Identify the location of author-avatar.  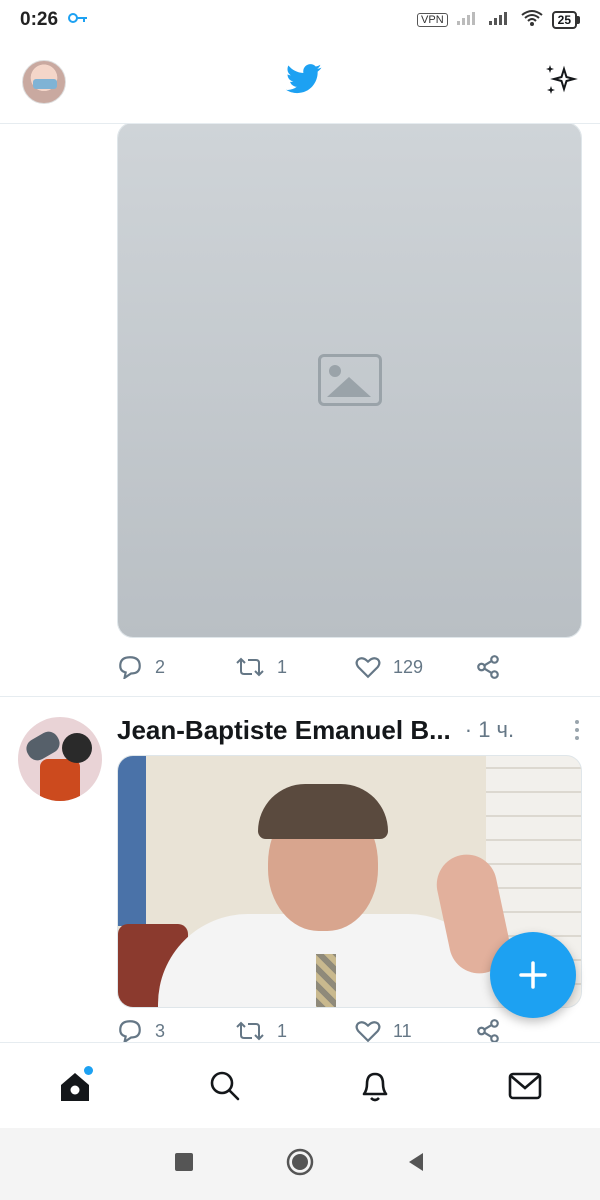
(60, 759).